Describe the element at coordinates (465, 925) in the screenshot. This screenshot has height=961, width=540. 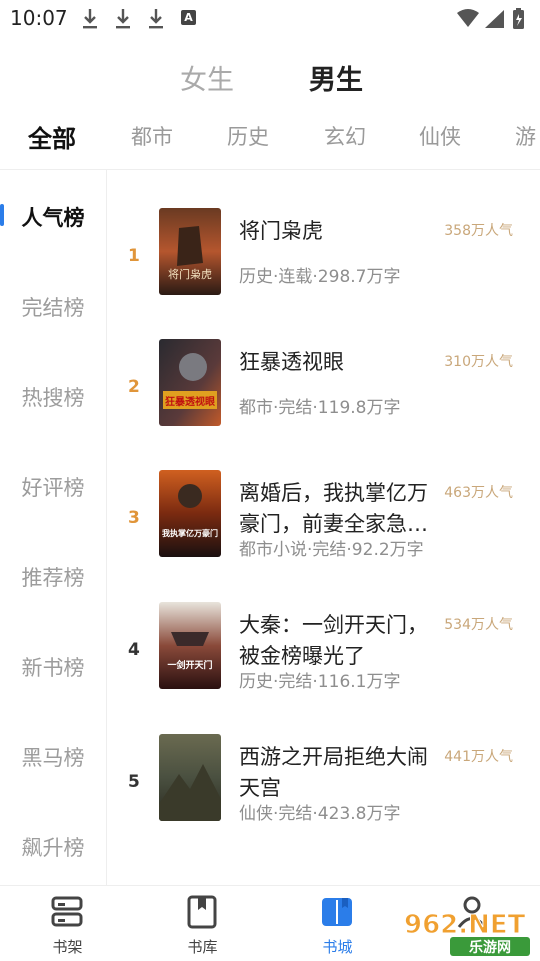
I see `watermark-line1: 962.NET` at that location.